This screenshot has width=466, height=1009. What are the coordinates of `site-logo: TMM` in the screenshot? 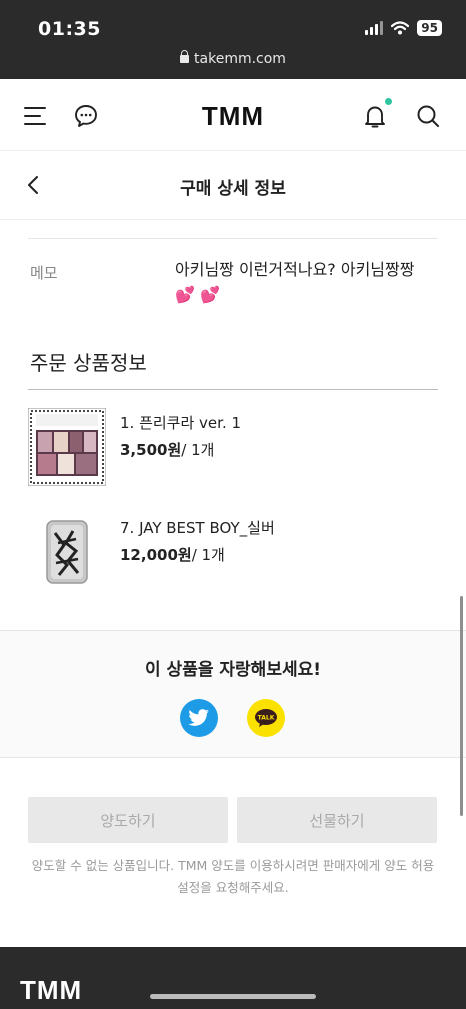 It's located at (233, 116).